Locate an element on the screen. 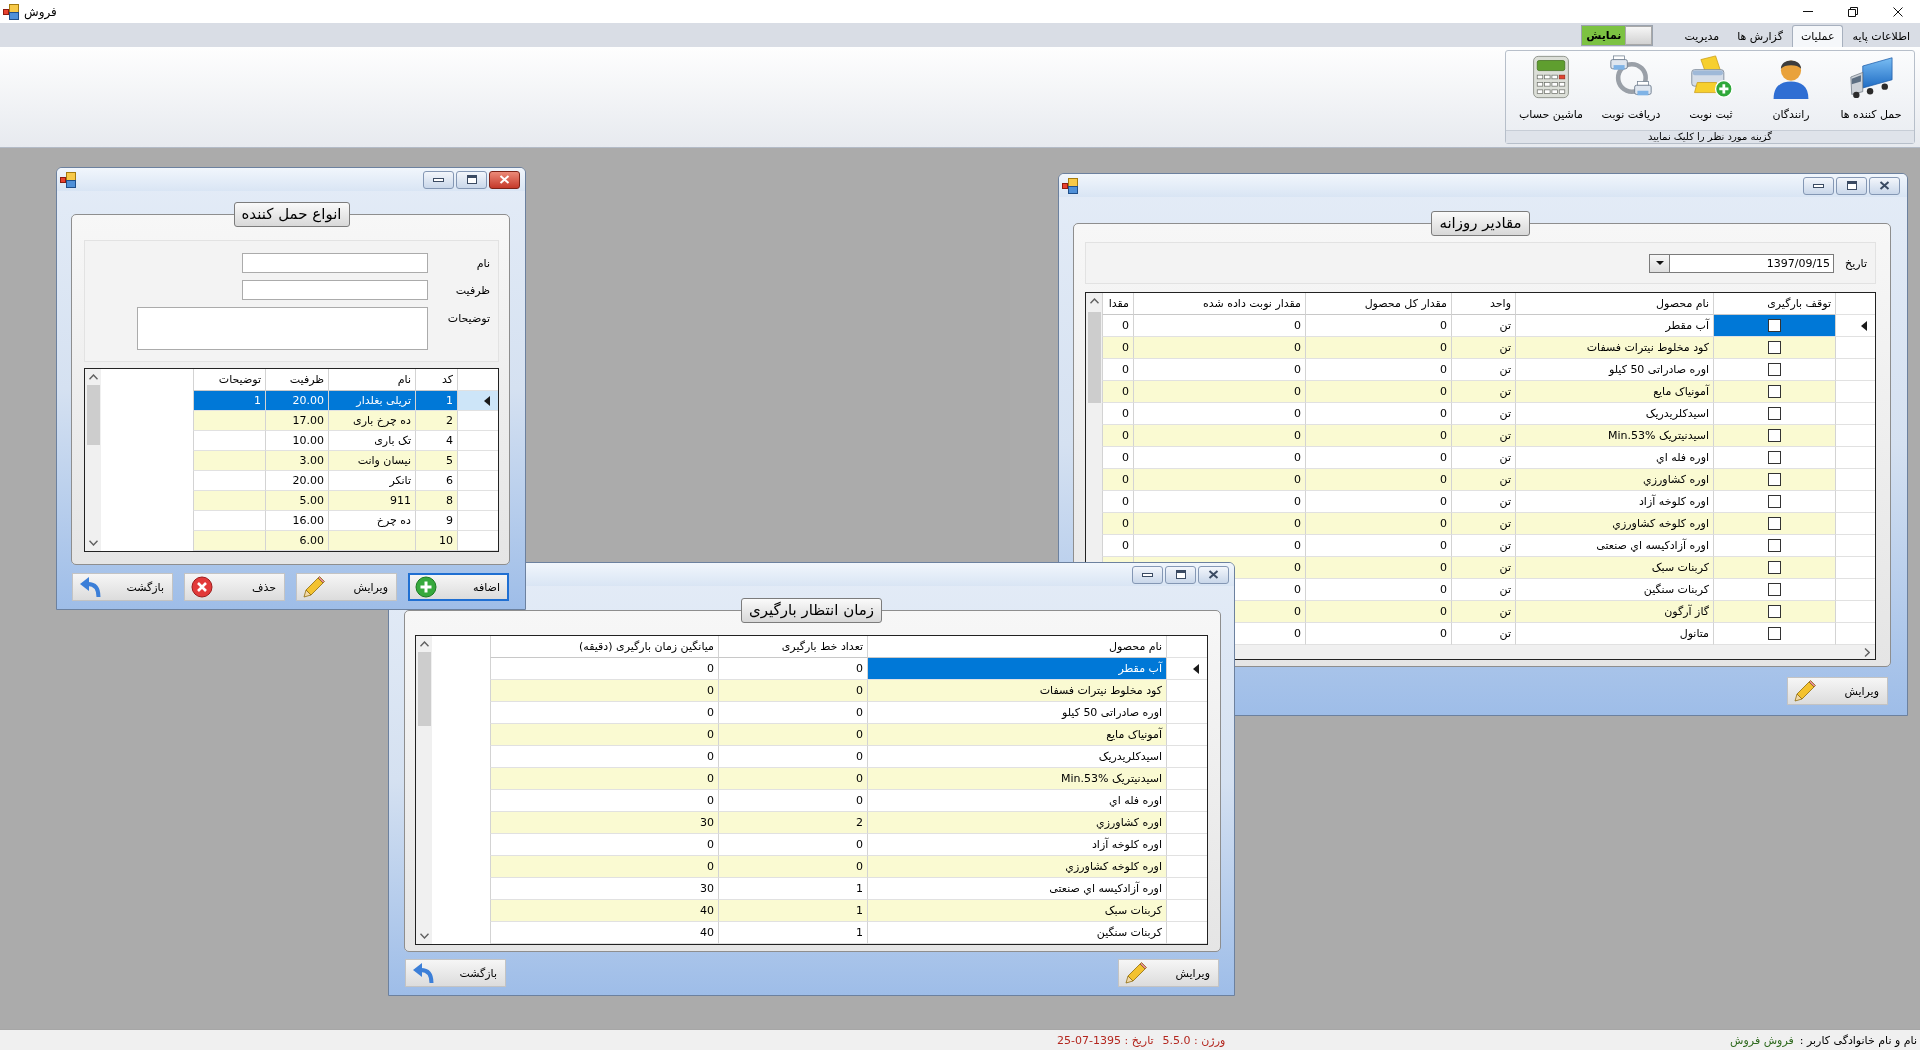 The width and height of the screenshot is (1920, 1050). column-header: واحد is located at coordinates (1483, 304).